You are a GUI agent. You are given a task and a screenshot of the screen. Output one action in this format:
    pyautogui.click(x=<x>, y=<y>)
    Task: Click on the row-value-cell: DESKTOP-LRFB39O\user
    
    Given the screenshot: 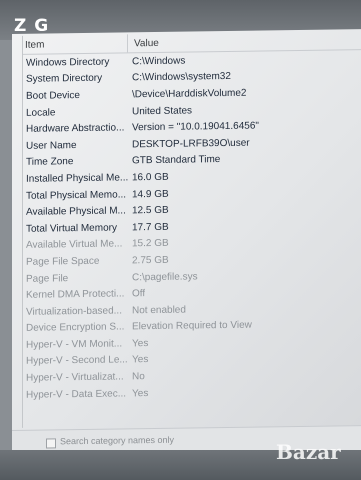 What is the action you would take?
    pyautogui.click(x=191, y=144)
    